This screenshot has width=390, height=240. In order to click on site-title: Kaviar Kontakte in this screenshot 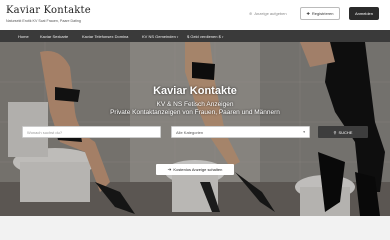, I will do `click(48, 10)`.